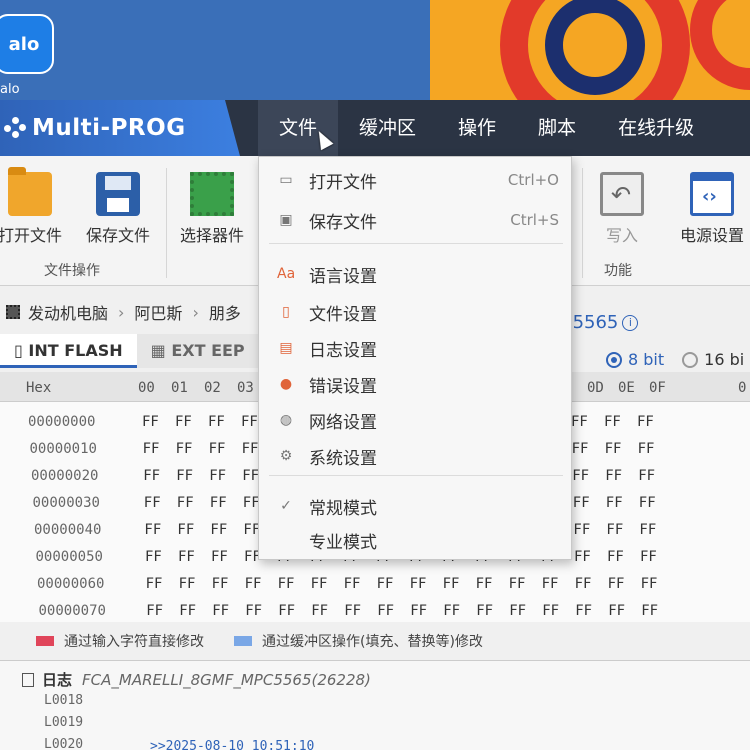  Describe the element at coordinates (656, 128) in the screenshot. I see `menu-online-upgrade: 在线升级` at that location.